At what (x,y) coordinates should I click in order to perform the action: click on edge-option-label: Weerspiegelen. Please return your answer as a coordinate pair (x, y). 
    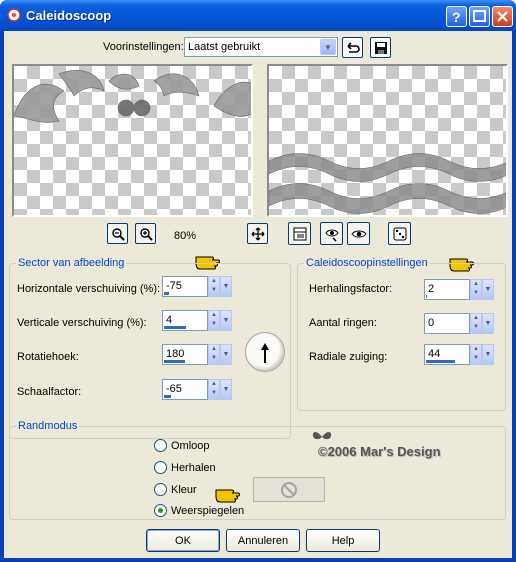
    Looking at the image, I should click on (208, 510).